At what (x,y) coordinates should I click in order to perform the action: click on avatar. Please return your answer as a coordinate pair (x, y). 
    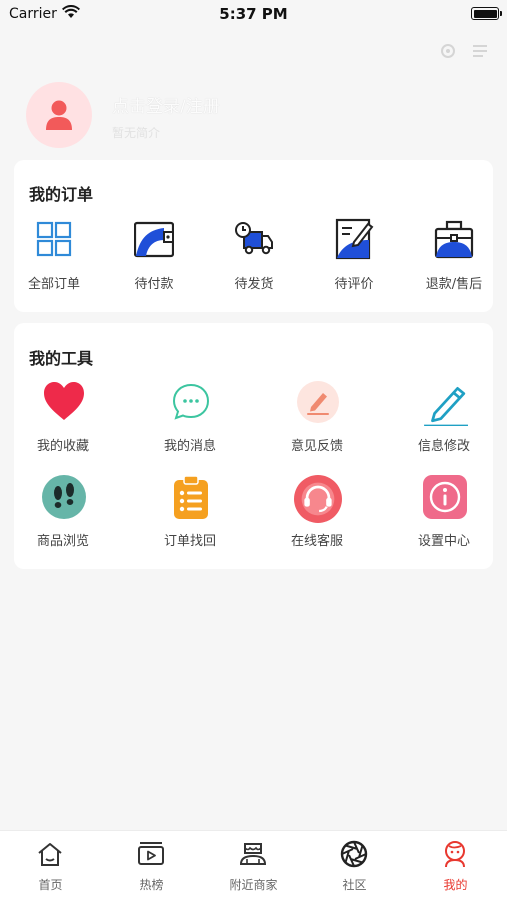
    Looking at the image, I should click on (59, 115).